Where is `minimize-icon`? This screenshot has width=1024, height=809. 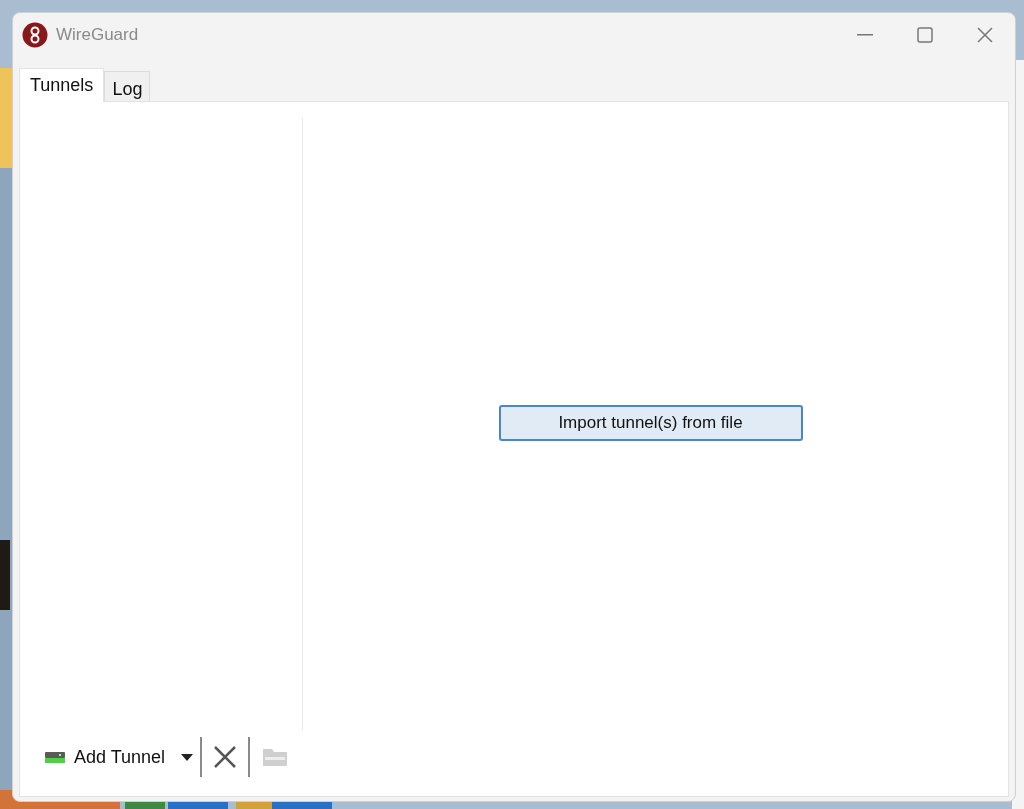 minimize-icon is located at coordinates (865, 35).